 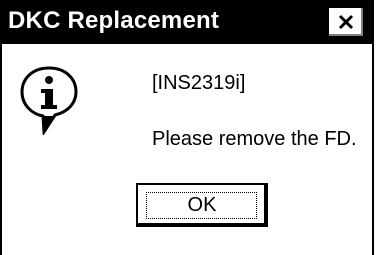 What do you see at coordinates (254, 139) in the screenshot?
I see `message-text: Please remove the FD.` at bounding box center [254, 139].